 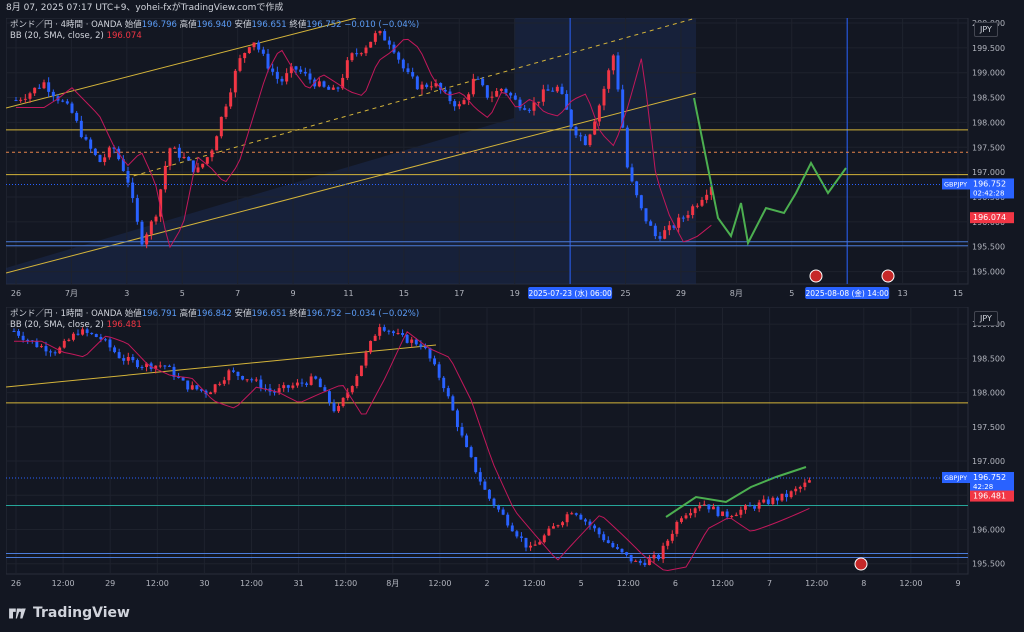 What do you see at coordinates (570, 293) in the screenshot?
I see `x-tick-label: 2025-07-23 (水) 06:00` at bounding box center [570, 293].